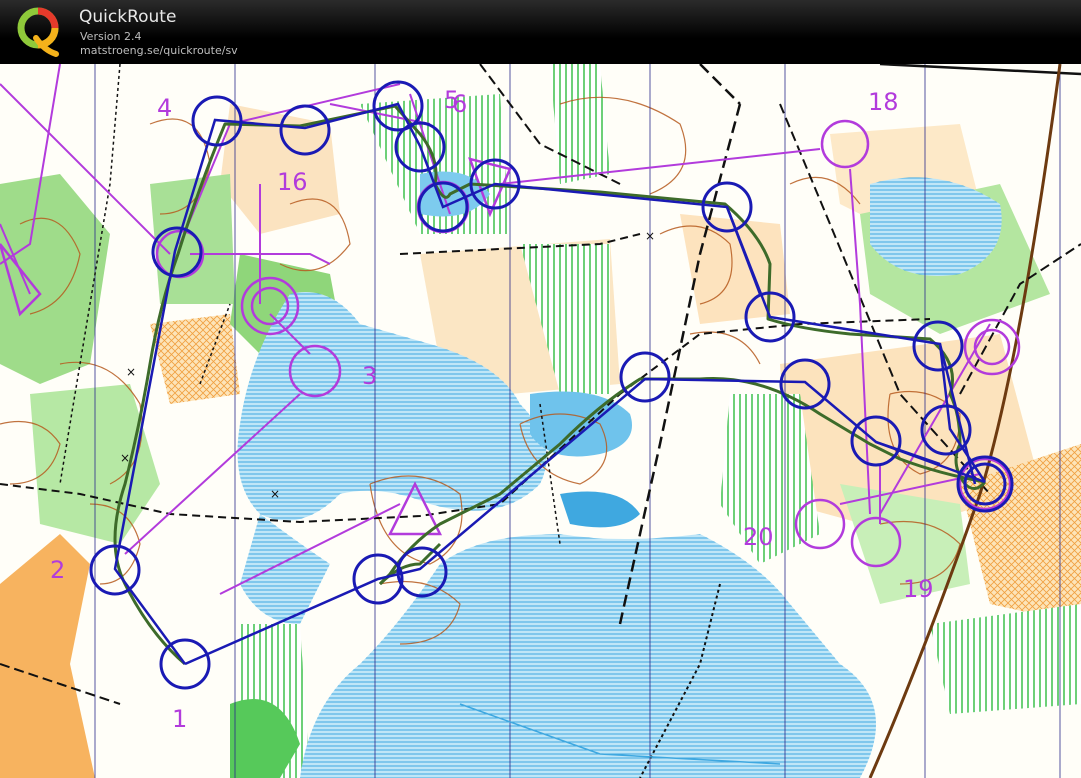 Image resolution: width=1081 pixels, height=778 pixels. I want to click on control-number-6: 6, so click(459, 104).